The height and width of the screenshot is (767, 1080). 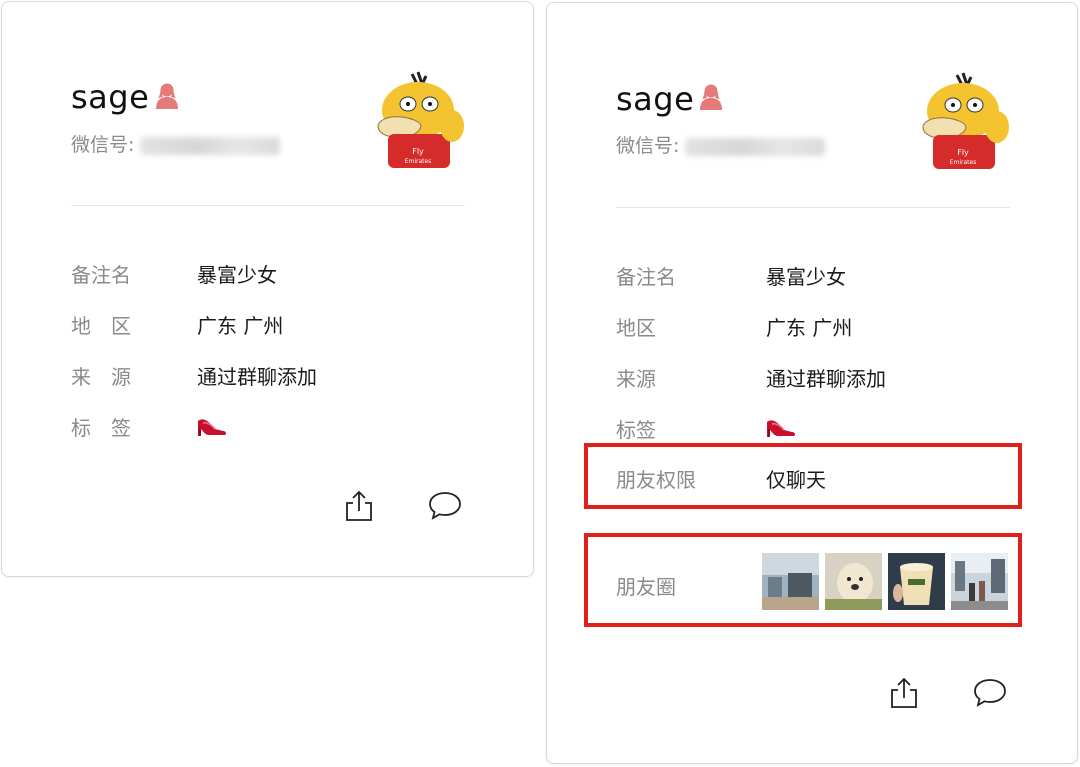 What do you see at coordinates (101, 326) in the screenshot?
I see `region-label: 地 区` at bounding box center [101, 326].